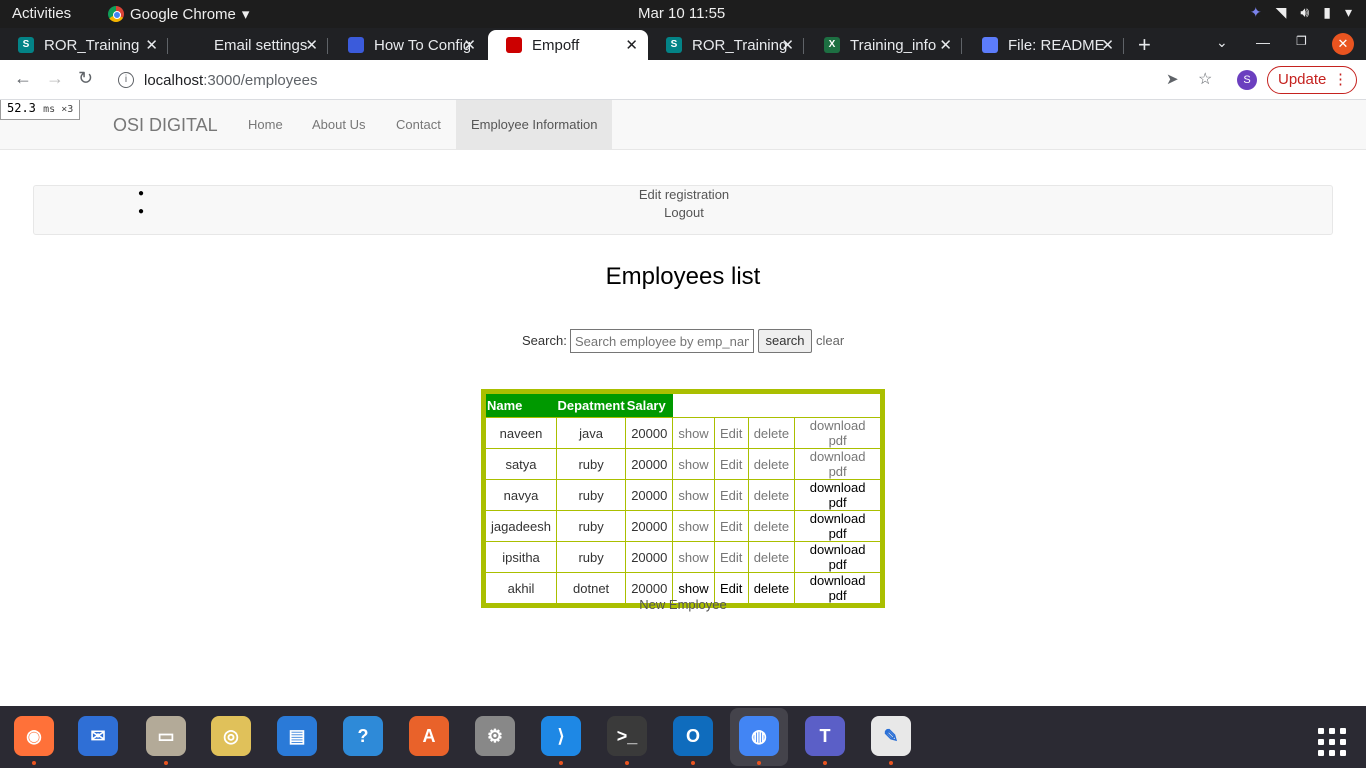 This screenshot has height=768, width=1366. What do you see at coordinates (1343, 44) in the screenshot?
I see `close-window-button: ✕` at bounding box center [1343, 44].